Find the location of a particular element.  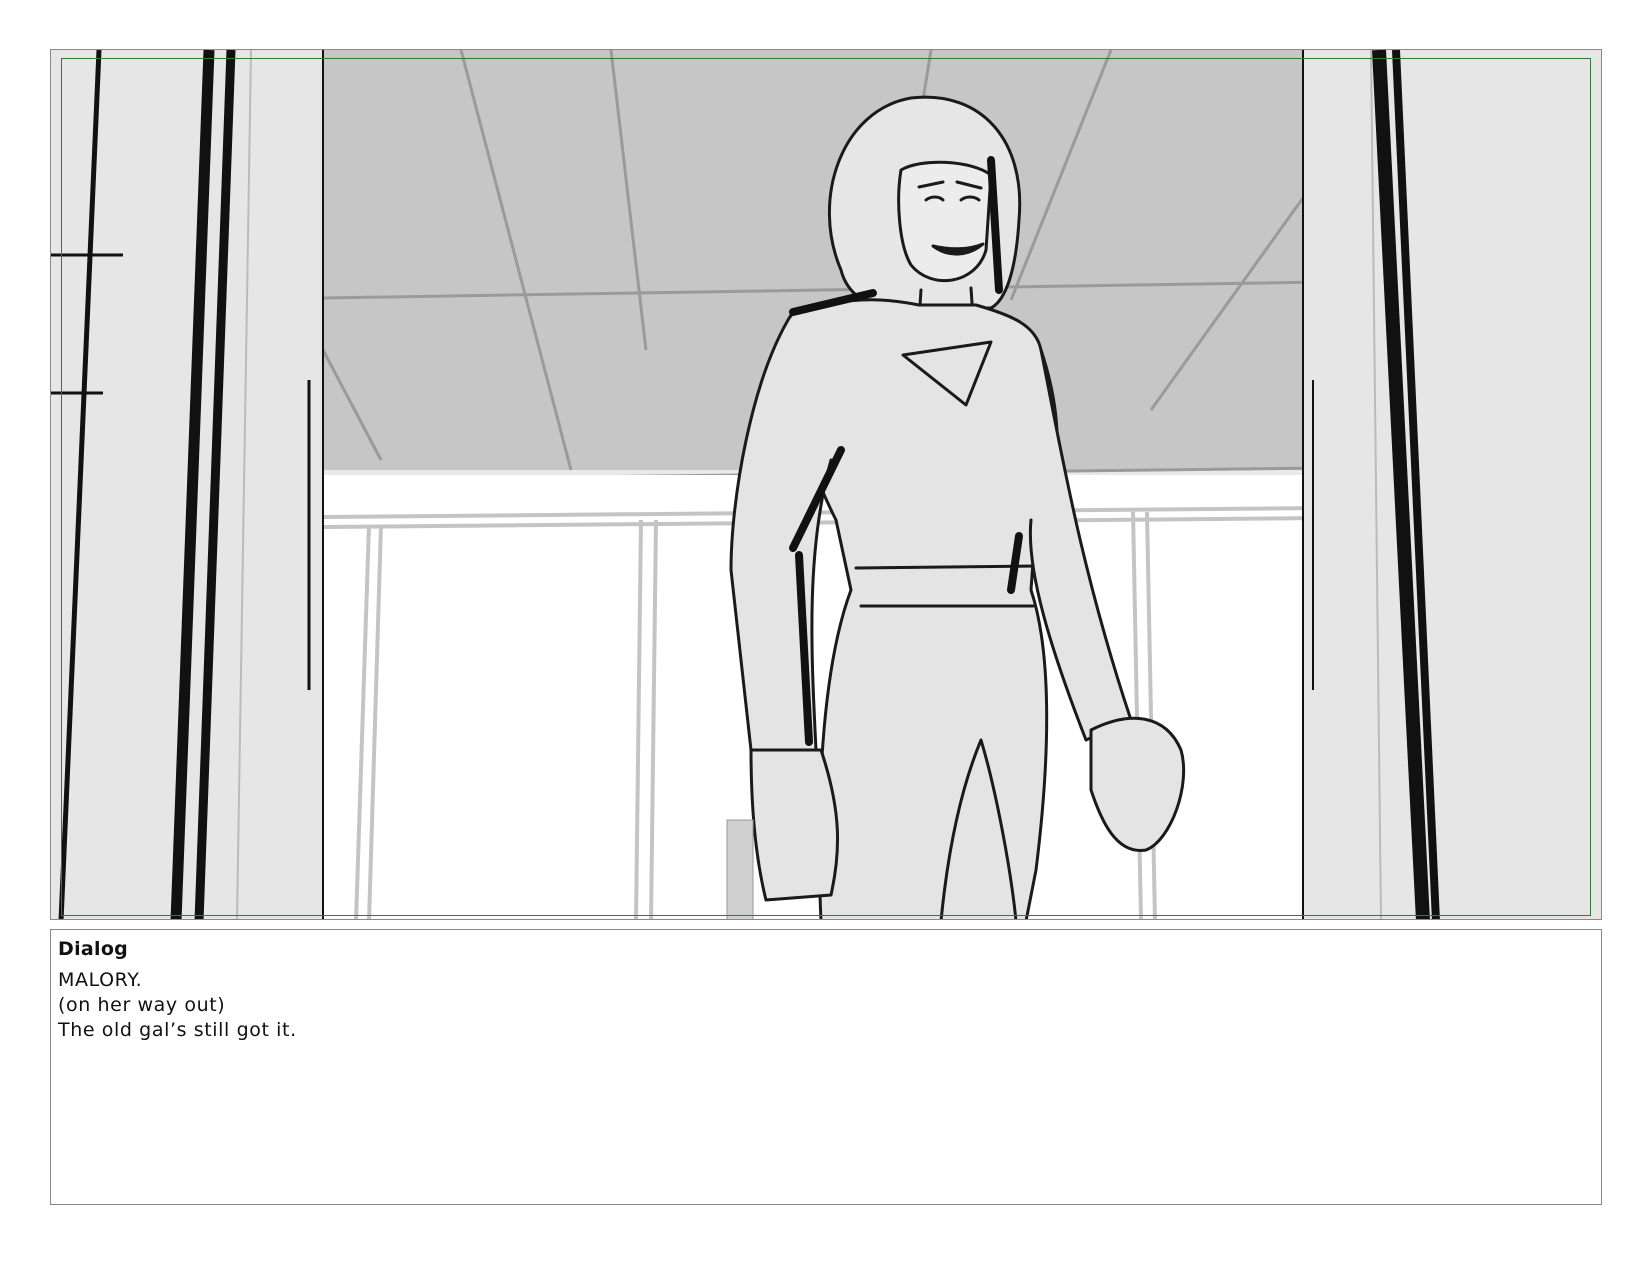

dialog-character: MALORY. is located at coordinates (100, 980).